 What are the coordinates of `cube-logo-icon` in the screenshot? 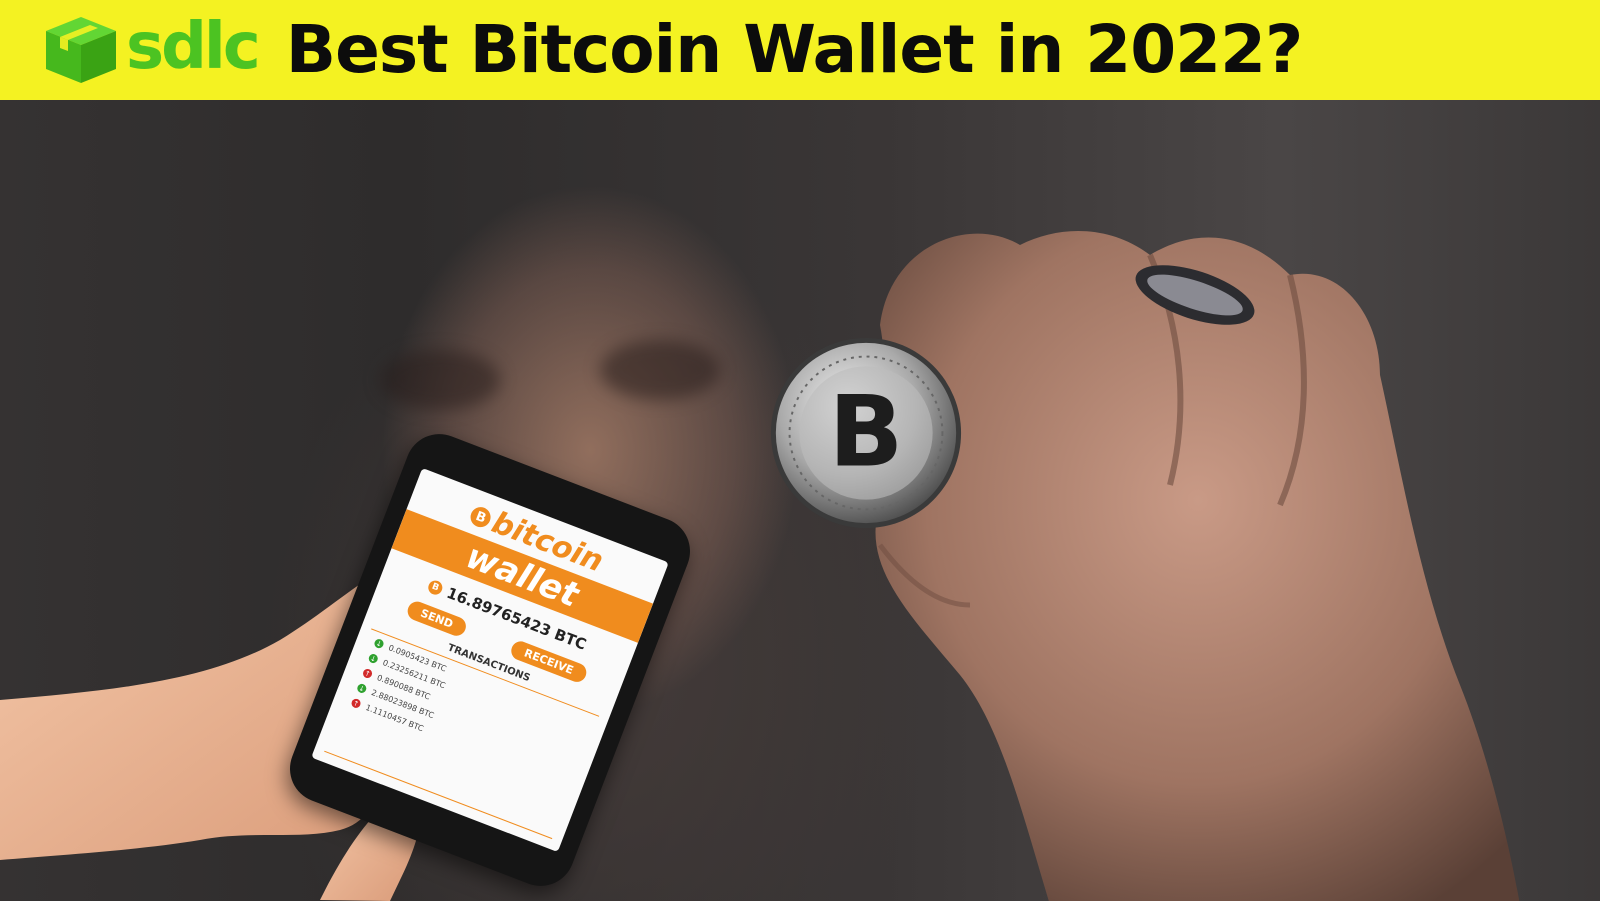 It's located at (81, 50).